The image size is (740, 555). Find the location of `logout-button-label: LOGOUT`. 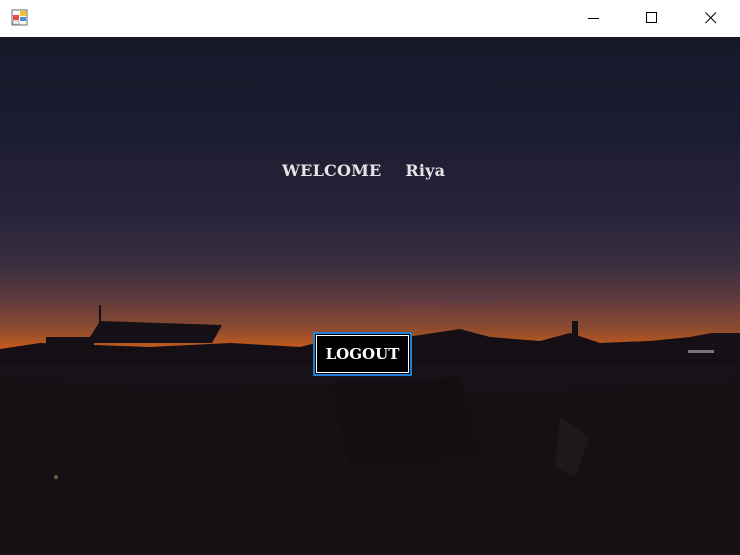

logout-button-label: LOGOUT is located at coordinates (362, 354).